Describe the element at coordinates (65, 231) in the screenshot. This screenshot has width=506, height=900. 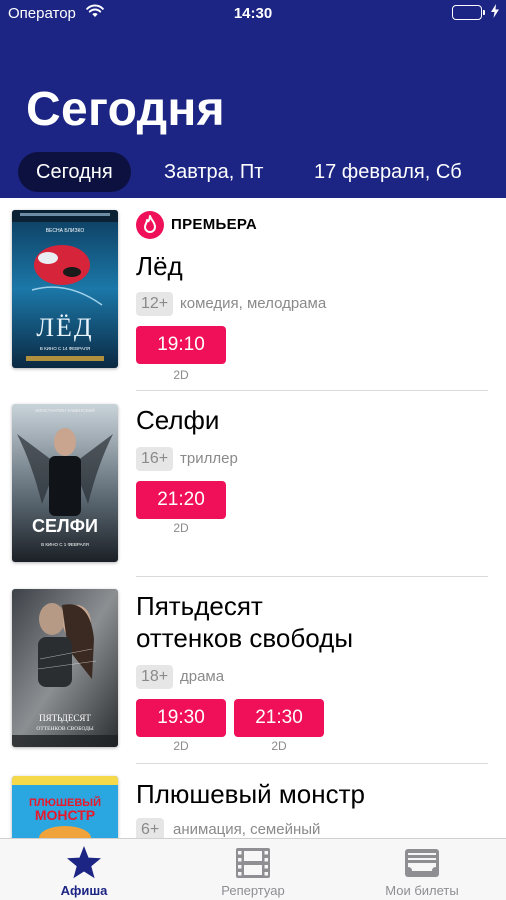
I see `poster-led-tagline: ВЕСНА БЛИЗКО` at that location.